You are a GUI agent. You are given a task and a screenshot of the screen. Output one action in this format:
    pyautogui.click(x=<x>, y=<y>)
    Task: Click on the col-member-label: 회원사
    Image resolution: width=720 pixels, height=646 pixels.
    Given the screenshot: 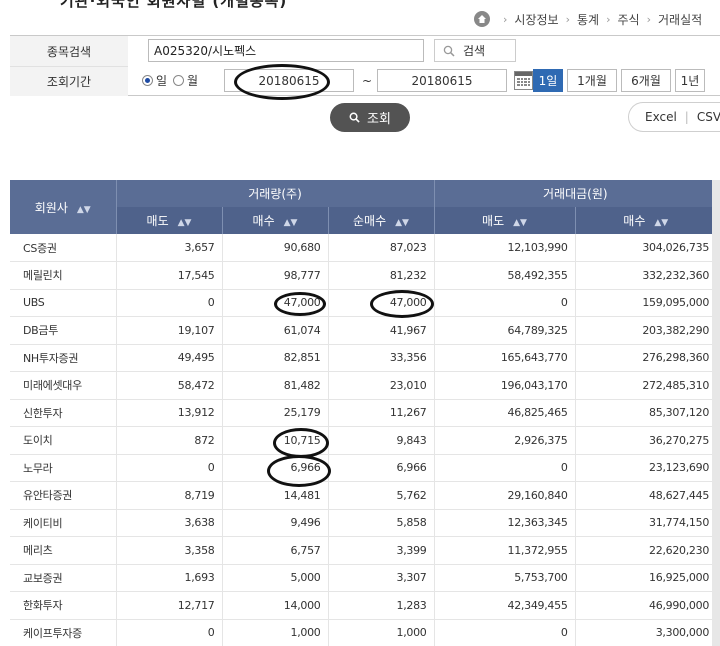 What is the action you would take?
    pyautogui.click(x=51, y=207)
    